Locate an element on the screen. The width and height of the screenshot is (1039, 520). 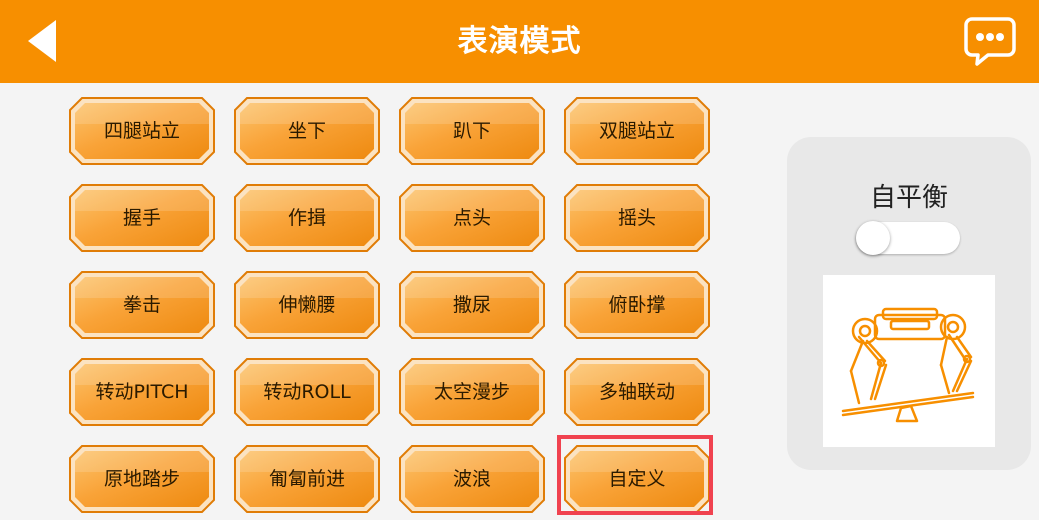
action-button-label: 波浪 is located at coordinates (471, 479).